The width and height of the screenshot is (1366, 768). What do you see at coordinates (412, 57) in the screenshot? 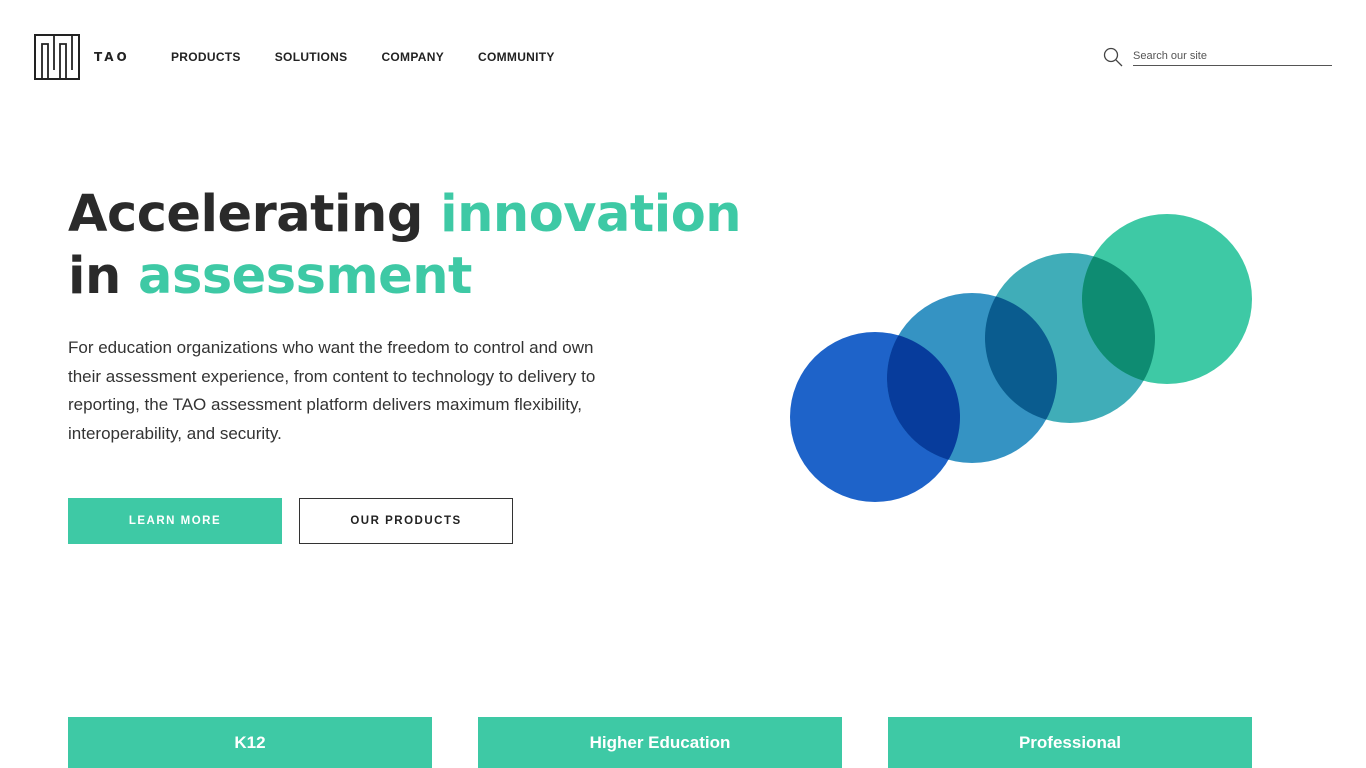
I see `nav-item-company: COMPANY` at bounding box center [412, 57].